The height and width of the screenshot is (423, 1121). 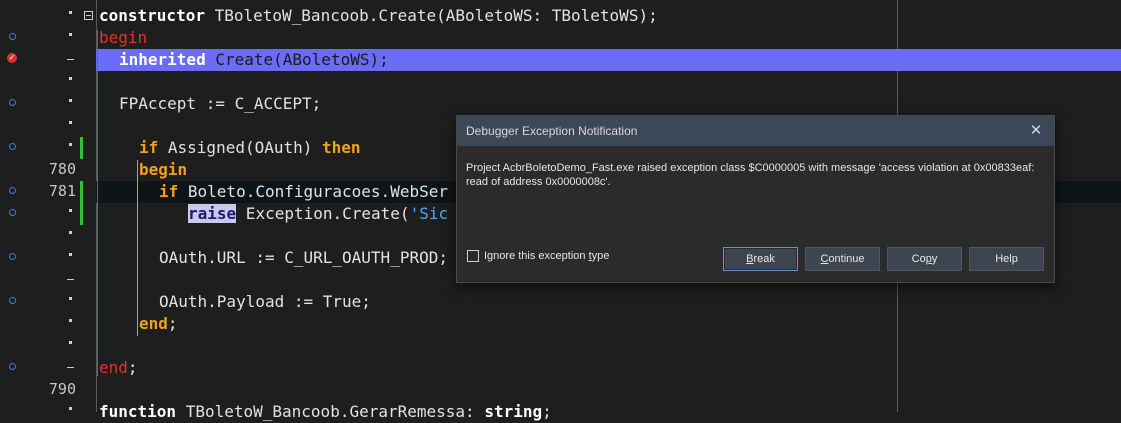 I want to click on continue-button: Continue, so click(x=842, y=259).